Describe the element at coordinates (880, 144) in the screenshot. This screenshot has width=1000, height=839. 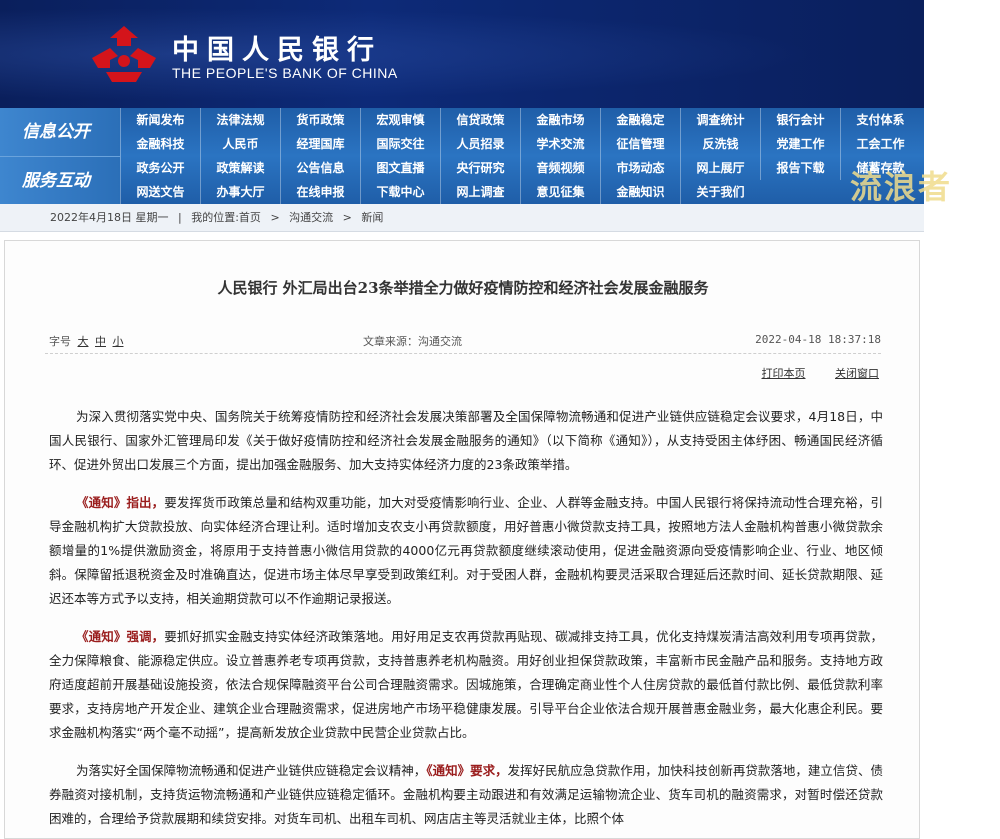
I see `nav-link: 工会工作` at that location.